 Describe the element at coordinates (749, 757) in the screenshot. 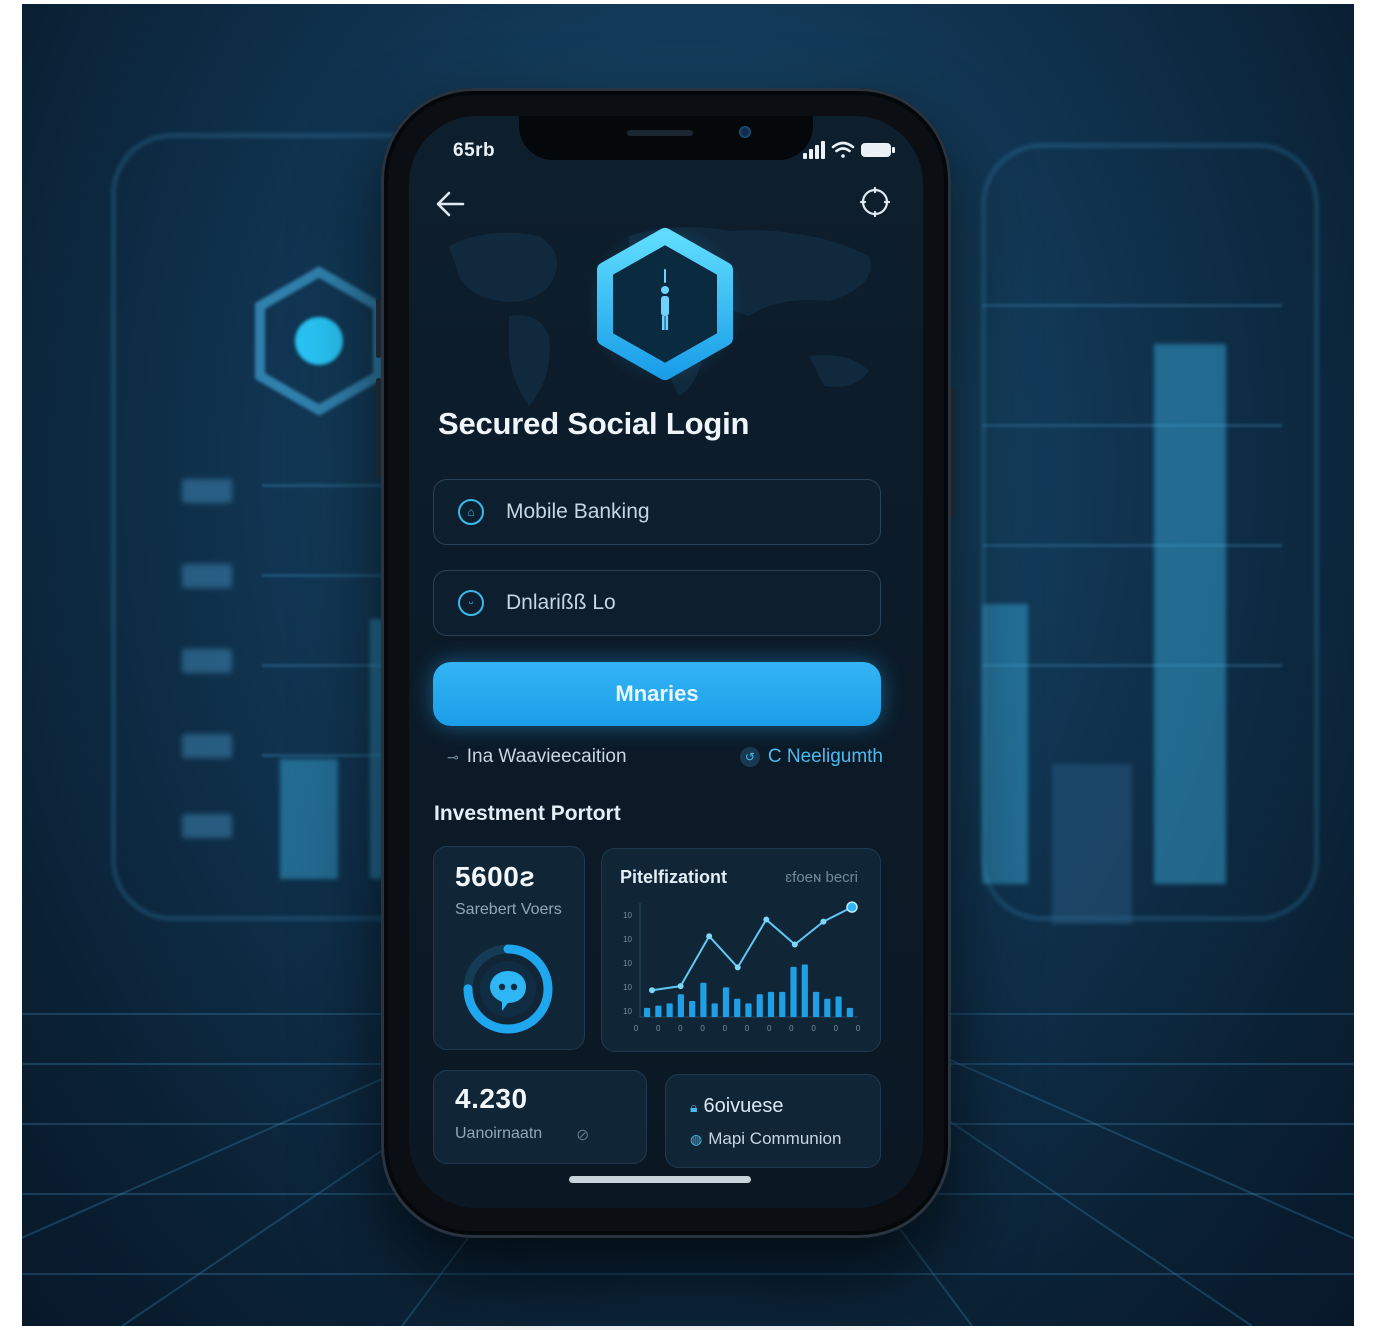

I see `refresh-icon: ↺` at that location.